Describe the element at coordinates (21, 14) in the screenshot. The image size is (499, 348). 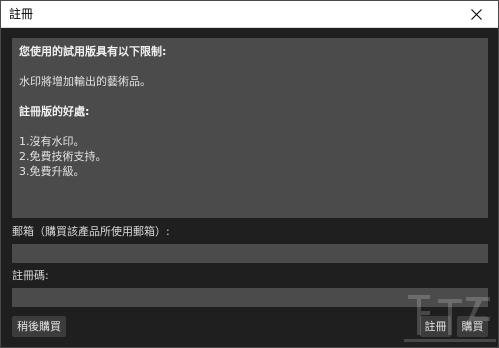
I see `window-title: 註冊` at that location.